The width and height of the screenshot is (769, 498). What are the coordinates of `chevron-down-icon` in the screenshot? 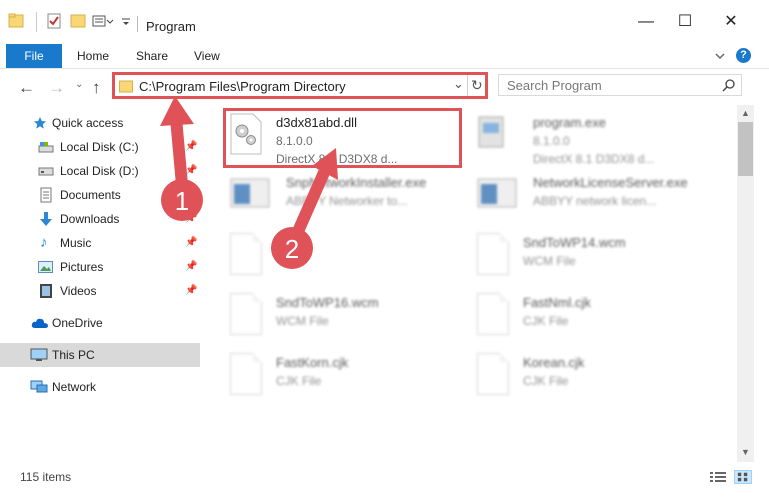 It's located at (720, 56).